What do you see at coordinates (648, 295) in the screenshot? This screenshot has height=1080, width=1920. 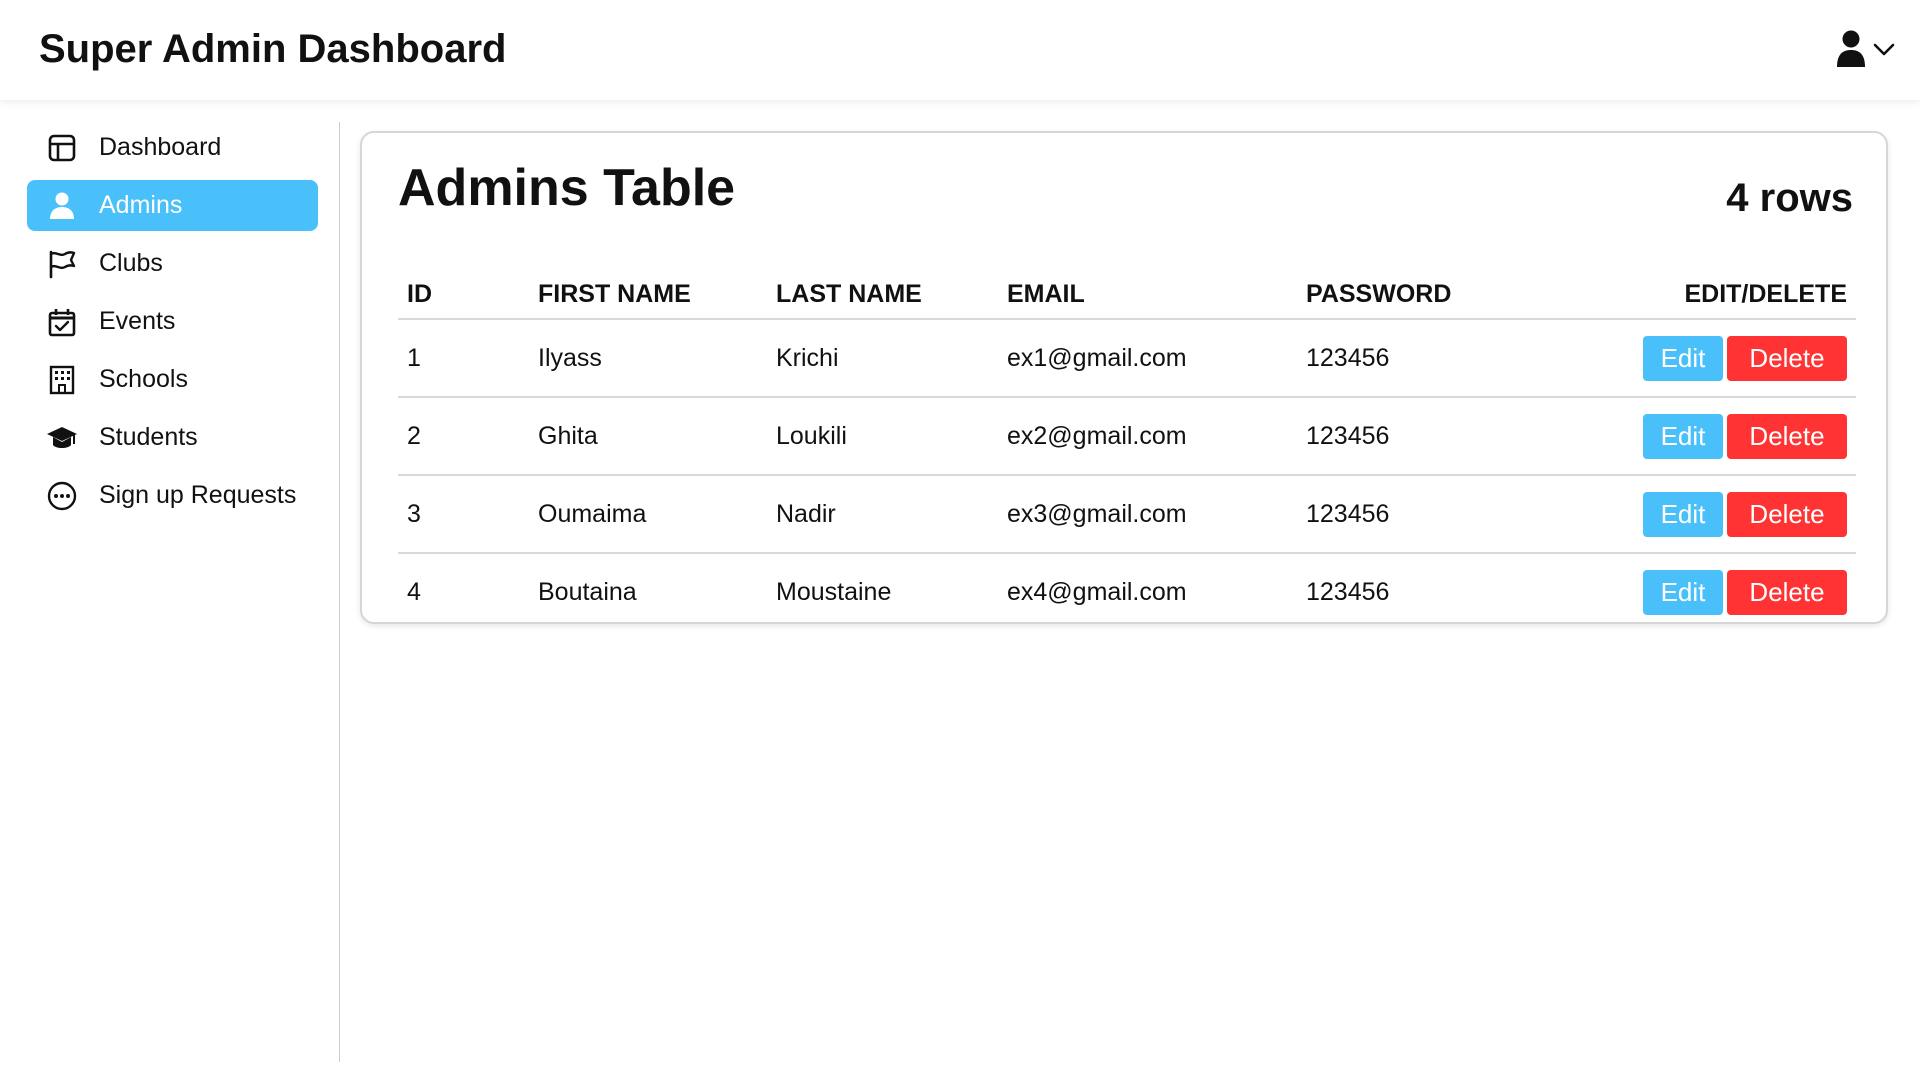 I see `column-header-first-name: FIRST NAME` at bounding box center [648, 295].